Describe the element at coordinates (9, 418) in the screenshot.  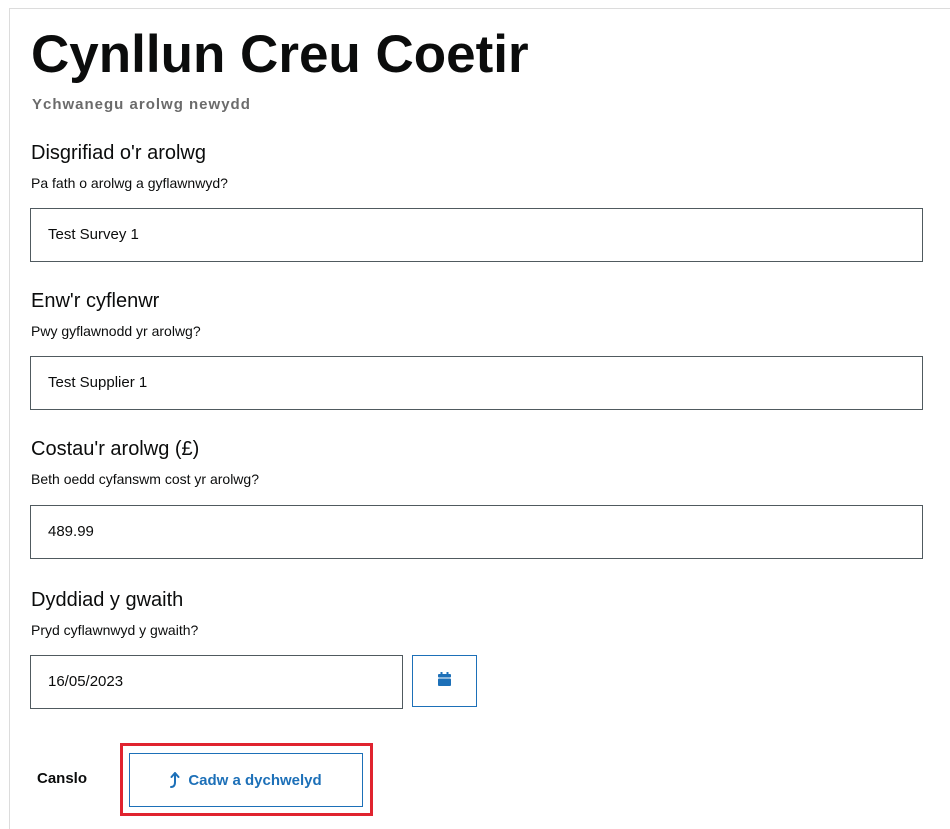
I see `frame-left-border` at that location.